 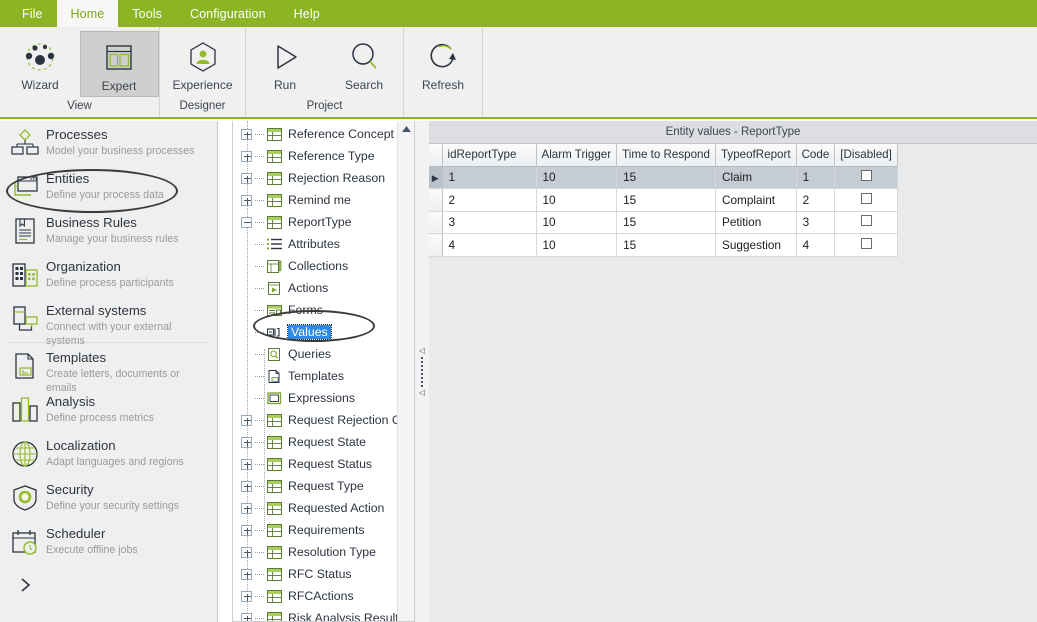 What do you see at coordinates (422, 350) in the screenshot?
I see `splitter-arrow-up-icon: ◁` at bounding box center [422, 350].